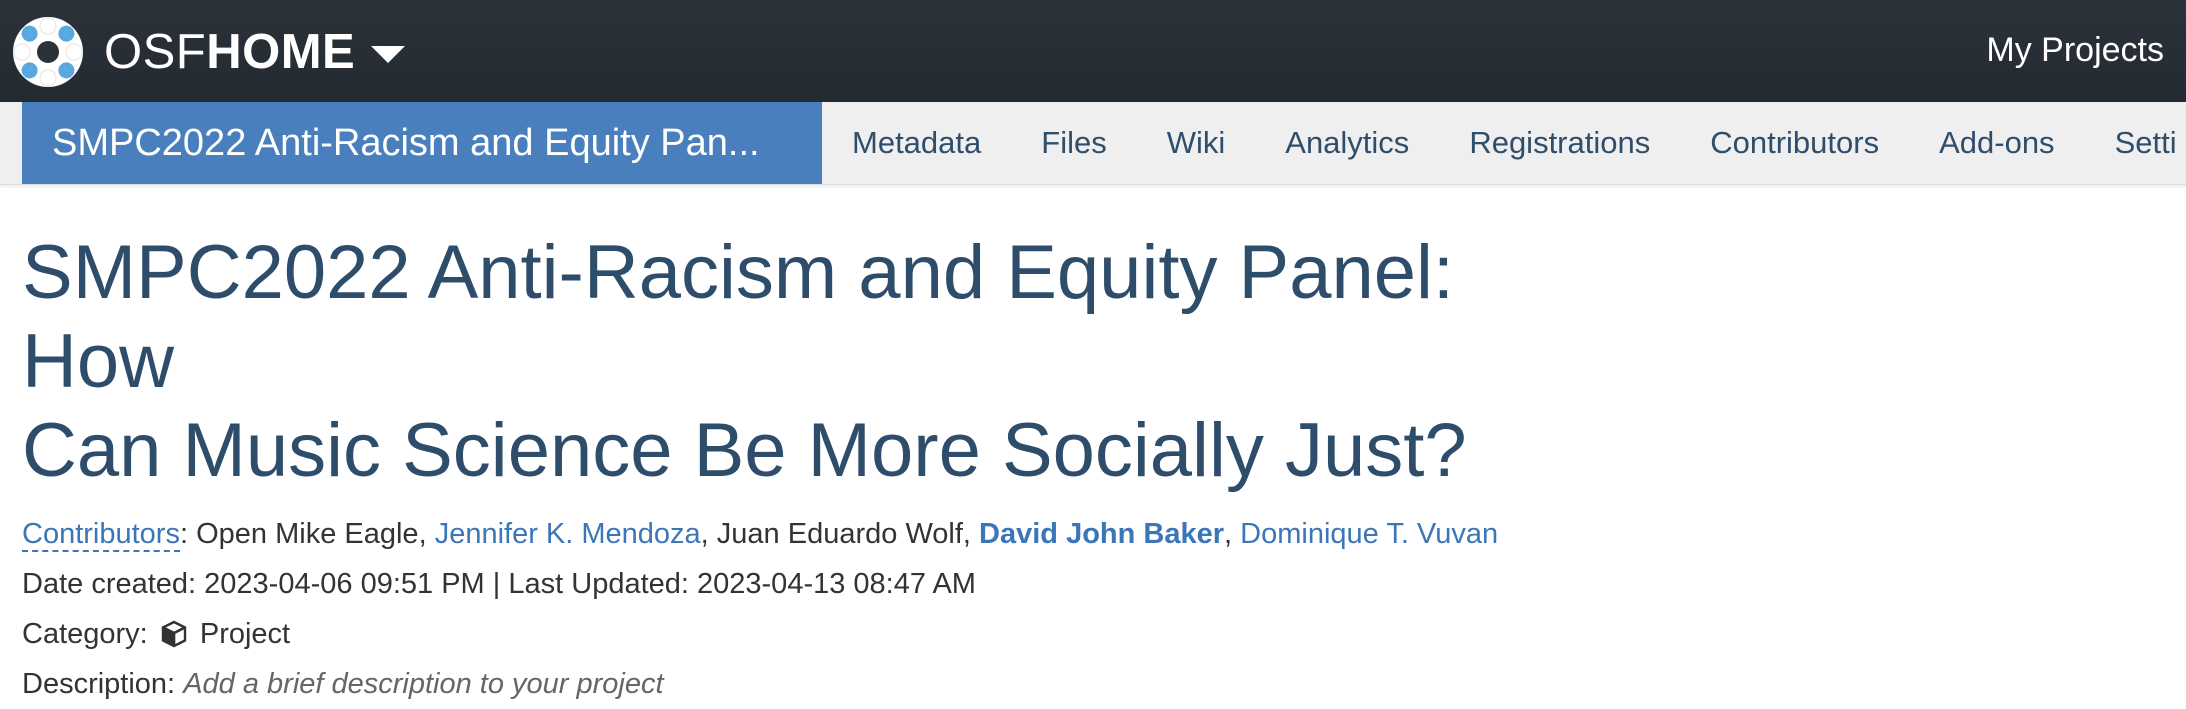 This screenshot has width=2186, height=709. Describe the element at coordinates (916, 143) in the screenshot. I see `nav-metadata: Metadata` at that location.